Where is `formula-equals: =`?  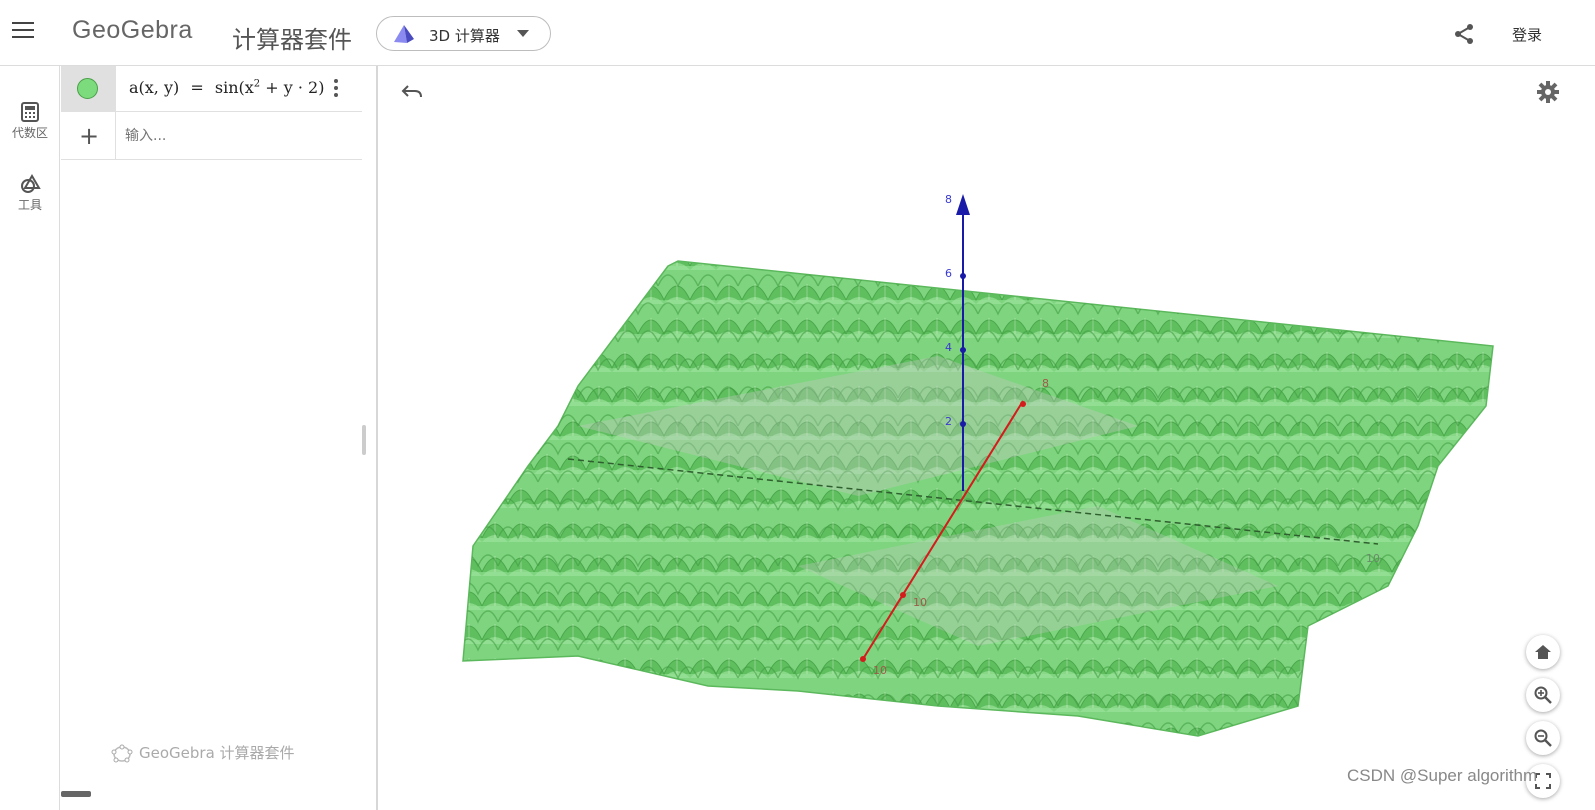 formula-equals: = is located at coordinates (197, 87).